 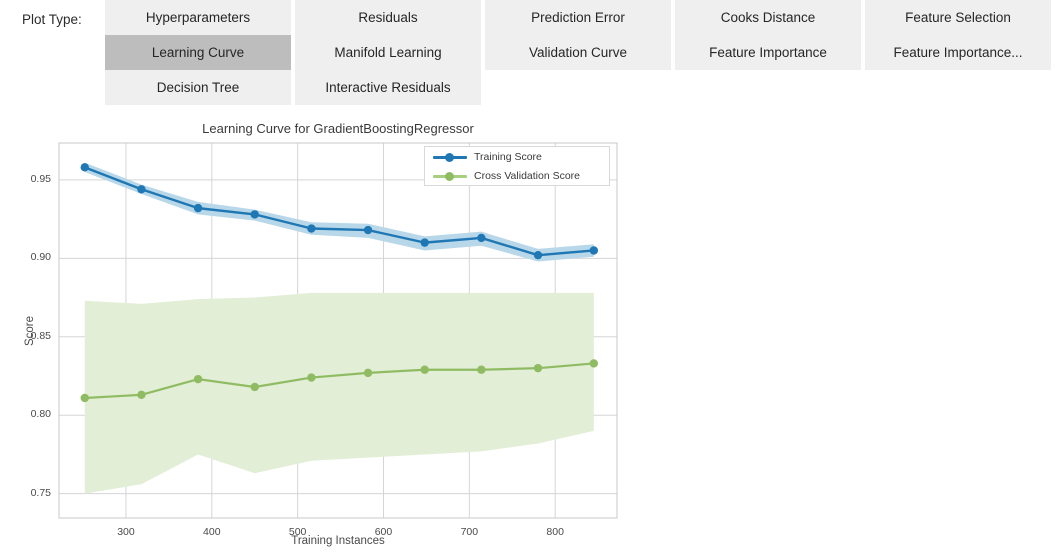 I want to click on plot-type-option-validation-curve: Validation Curve, so click(x=578, y=52).